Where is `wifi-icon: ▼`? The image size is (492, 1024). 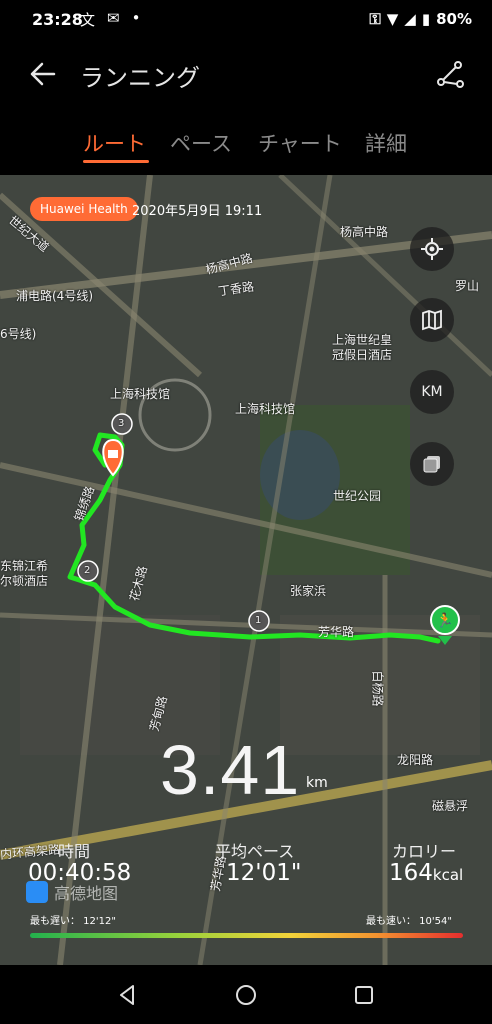 wifi-icon: ▼ is located at coordinates (392, 19).